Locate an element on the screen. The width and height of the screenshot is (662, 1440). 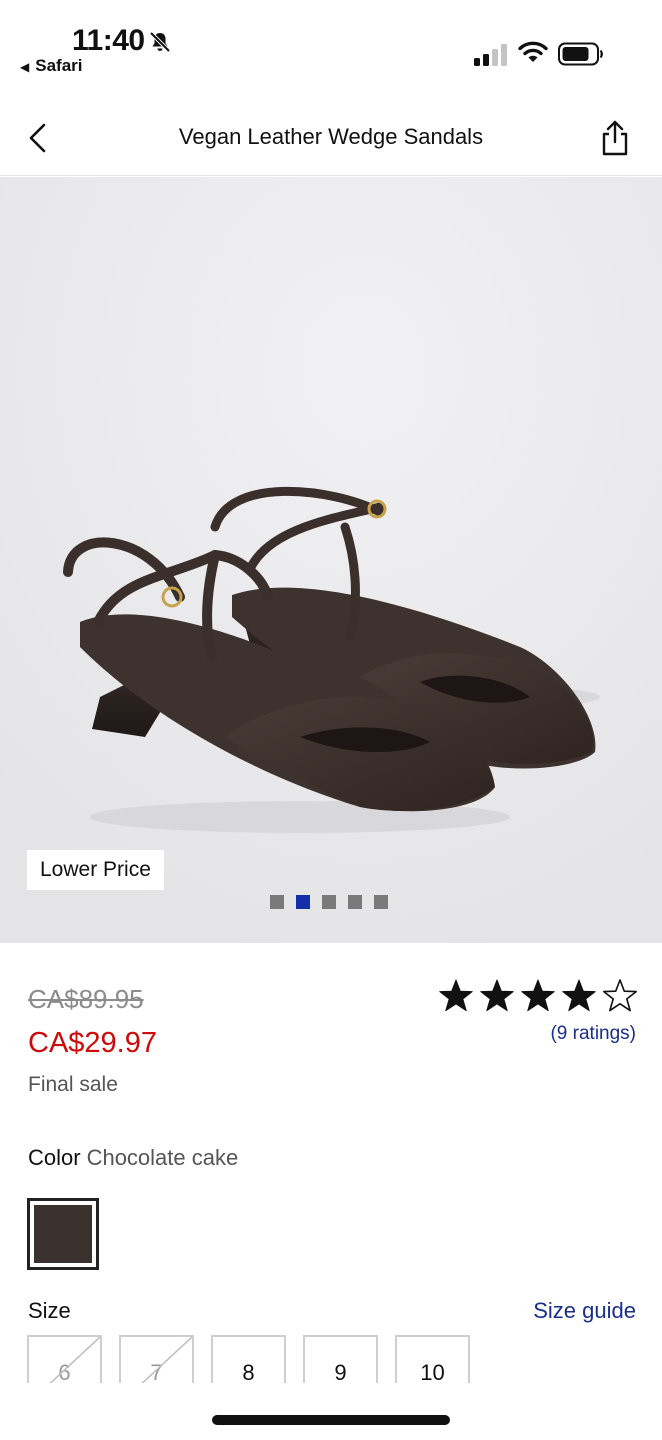
size-option-8: 8 is located at coordinates (248, 1359).